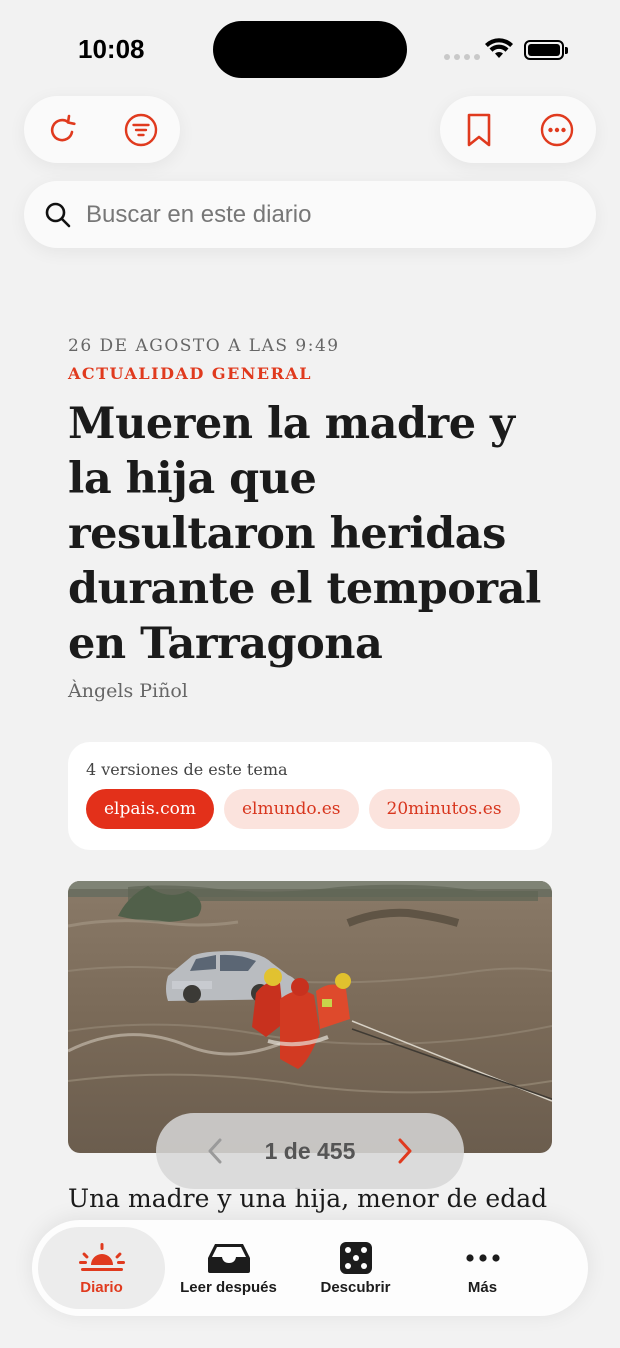 The width and height of the screenshot is (620, 1348). What do you see at coordinates (187, 769) in the screenshot?
I see `versions-title: 4 versiones de este tema` at bounding box center [187, 769].